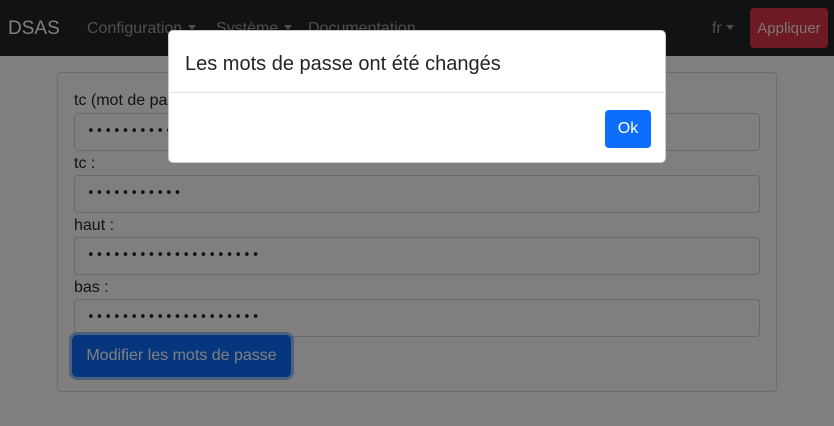 Image resolution: width=834 pixels, height=426 pixels. What do you see at coordinates (628, 129) in the screenshot?
I see `ok-button: Ok` at bounding box center [628, 129].